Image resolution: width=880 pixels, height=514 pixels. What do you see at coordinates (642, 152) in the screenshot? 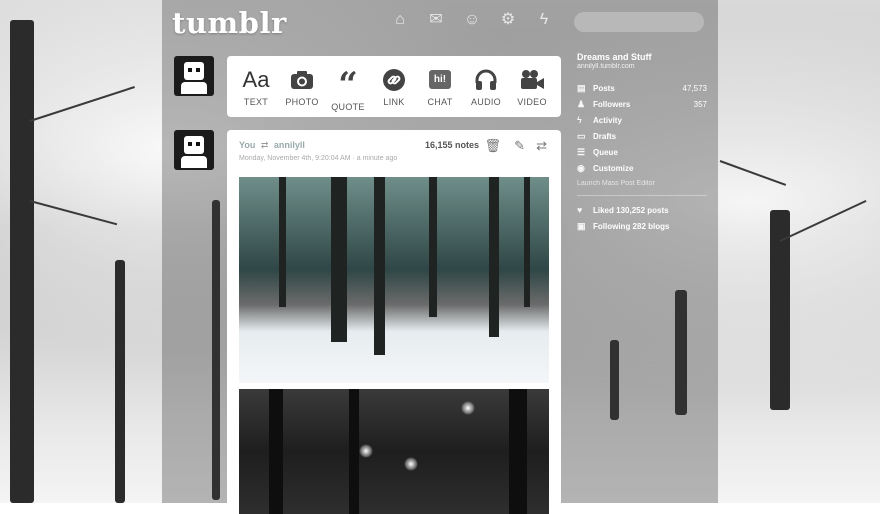
I see `sidebar-item-queue: ☰ Queue` at bounding box center [642, 152].